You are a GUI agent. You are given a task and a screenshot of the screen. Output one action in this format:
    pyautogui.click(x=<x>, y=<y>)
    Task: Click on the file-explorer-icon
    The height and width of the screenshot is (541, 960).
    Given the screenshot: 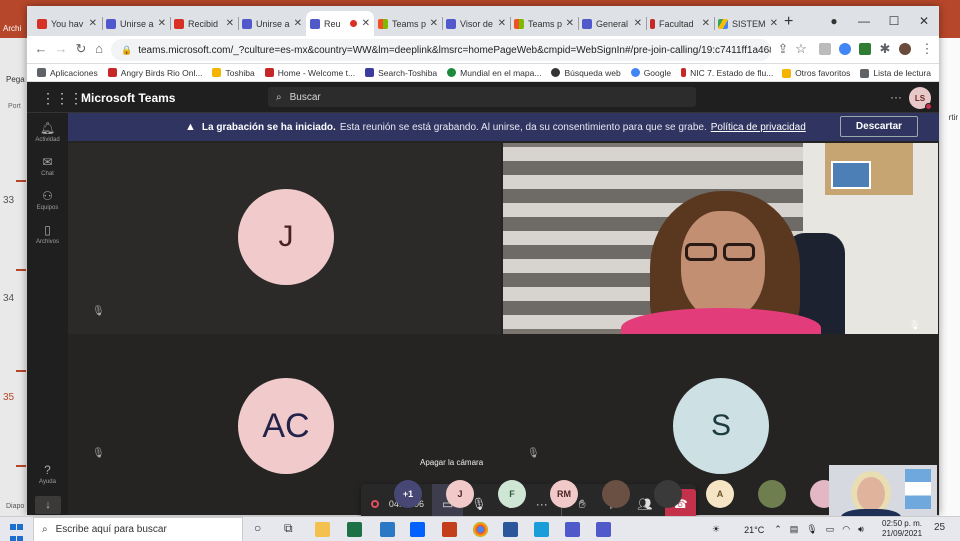 What is the action you would take?
    pyautogui.click(x=322, y=529)
    